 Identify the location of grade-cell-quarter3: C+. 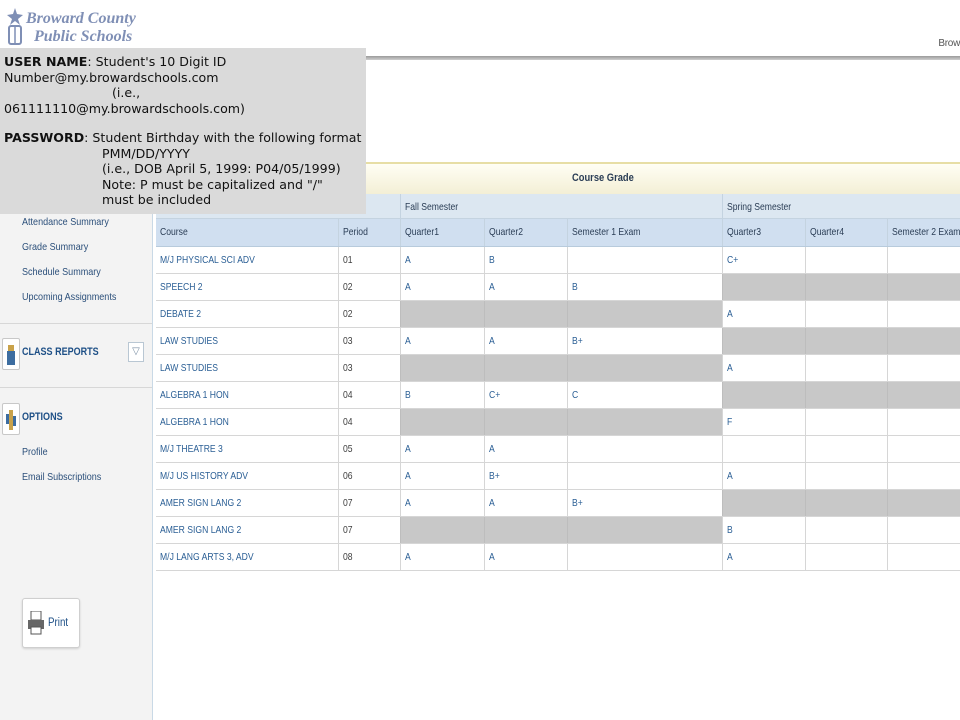
(763, 260).